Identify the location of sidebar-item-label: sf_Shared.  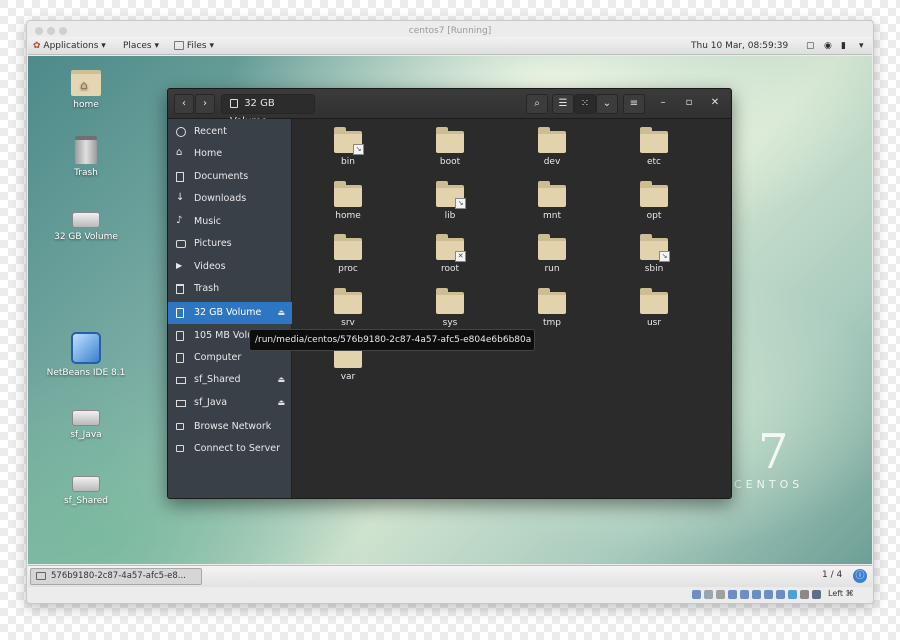
(217, 379).